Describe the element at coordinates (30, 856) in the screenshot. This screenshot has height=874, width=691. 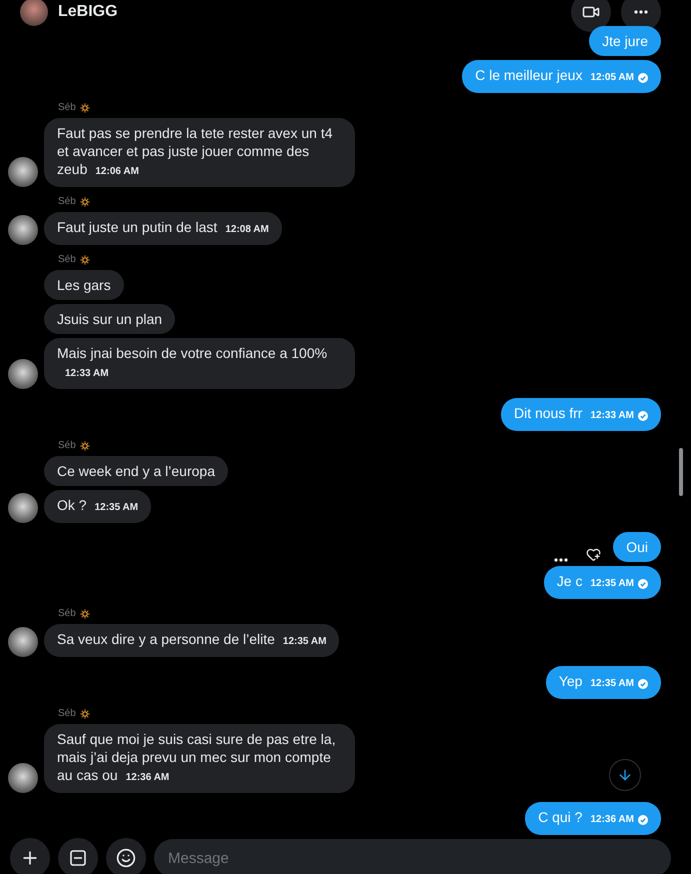
I see `add-button` at that location.